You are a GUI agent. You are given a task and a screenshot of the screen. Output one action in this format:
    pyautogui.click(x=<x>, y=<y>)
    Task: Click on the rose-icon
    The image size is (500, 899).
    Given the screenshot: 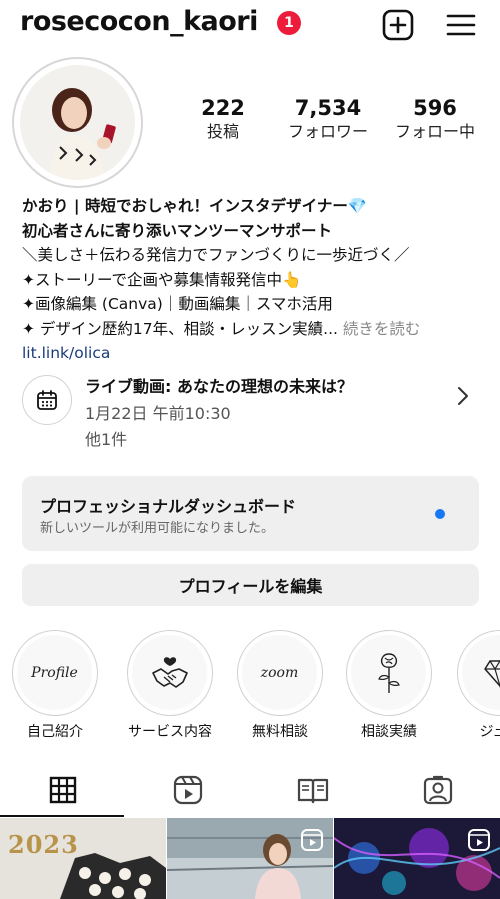 What is the action you would take?
    pyautogui.click(x=388, y=672)
    